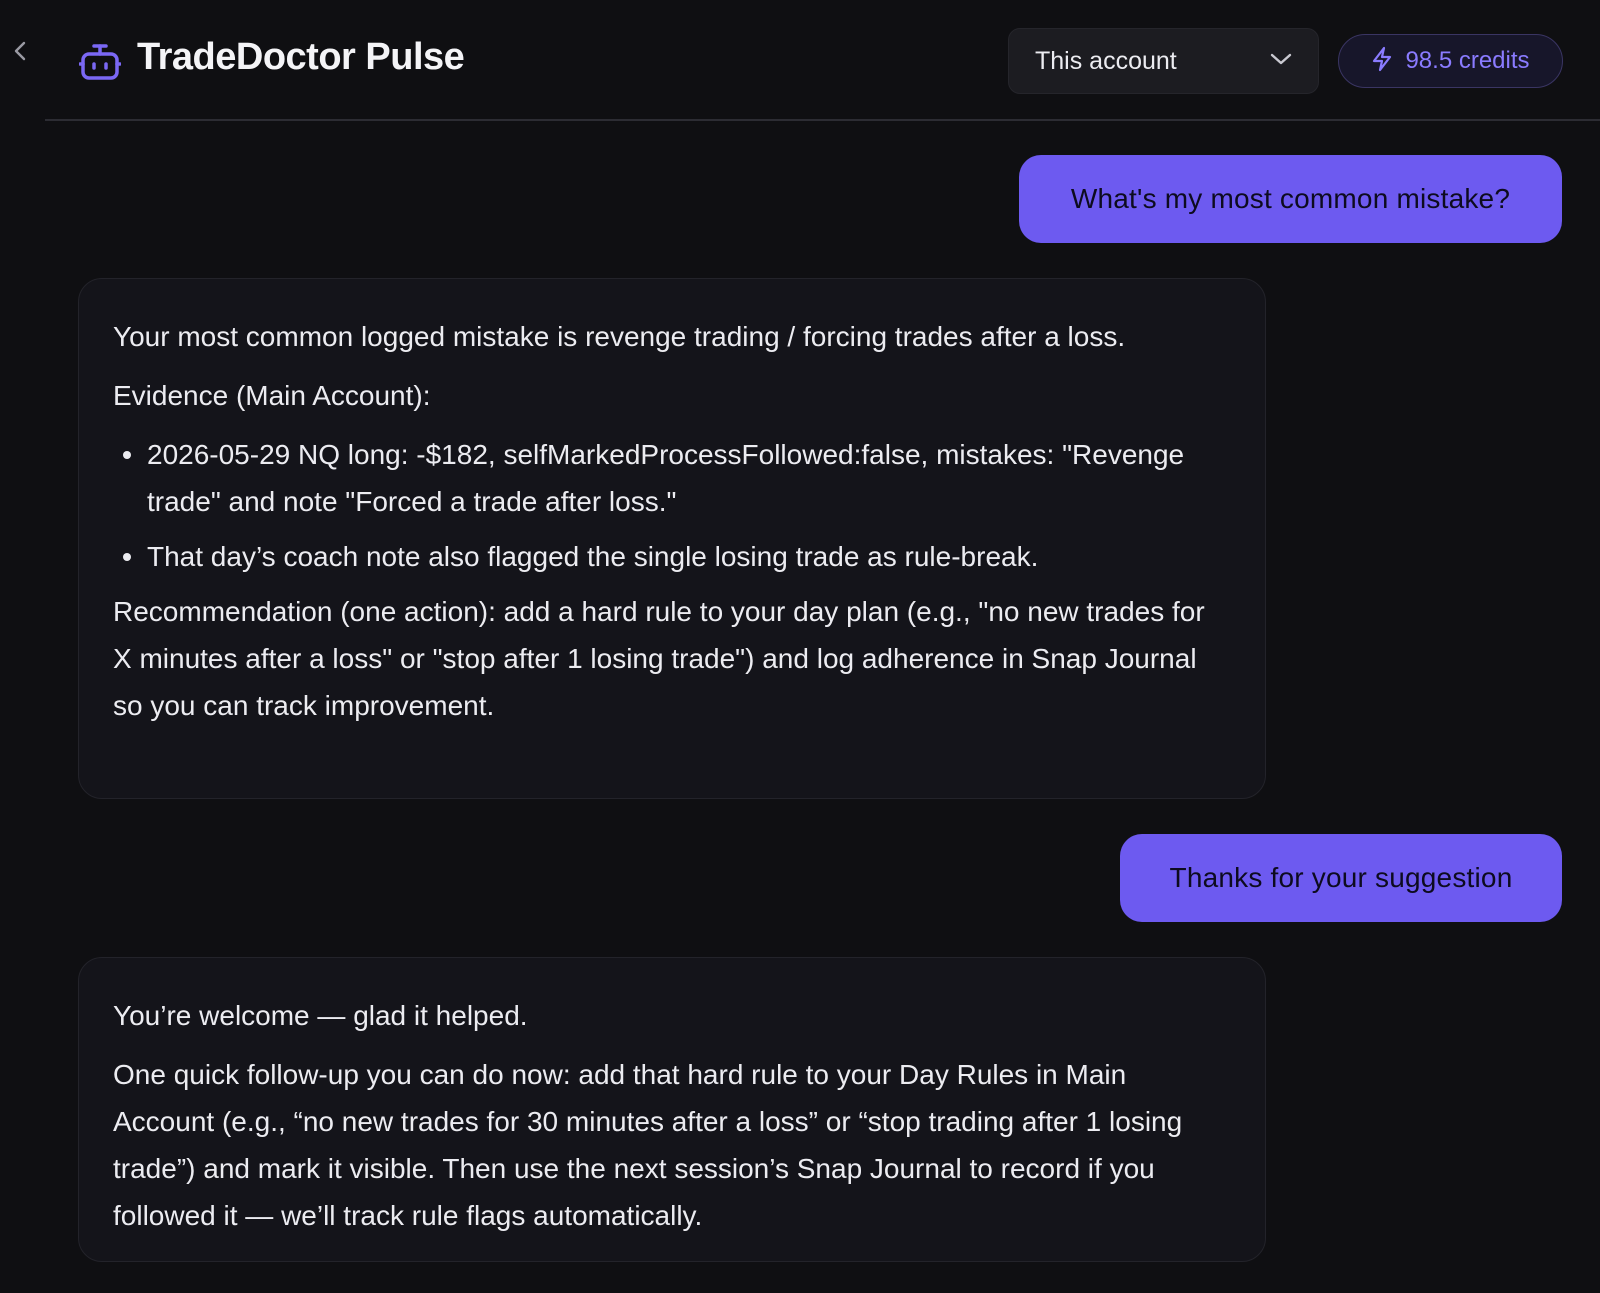 This screenshot has width=1600, height=1293. What do you see at coordinates (272, 395) in the screenshot?
I see `evidence-heading: Evidence (Main Account):` at bounding box center [272, 395].